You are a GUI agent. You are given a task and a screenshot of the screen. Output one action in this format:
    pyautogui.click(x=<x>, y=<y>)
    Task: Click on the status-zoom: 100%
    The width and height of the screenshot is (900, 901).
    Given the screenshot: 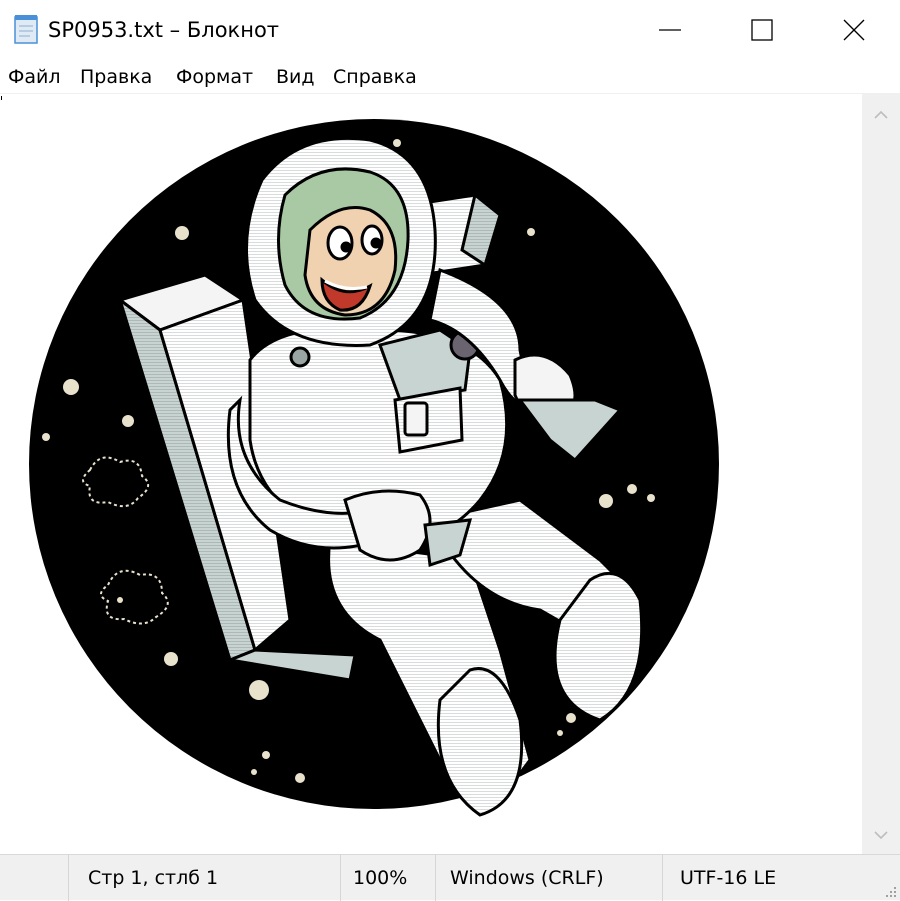 What is the action you would take?
    pyautogui.click(x=380, y=878)
    